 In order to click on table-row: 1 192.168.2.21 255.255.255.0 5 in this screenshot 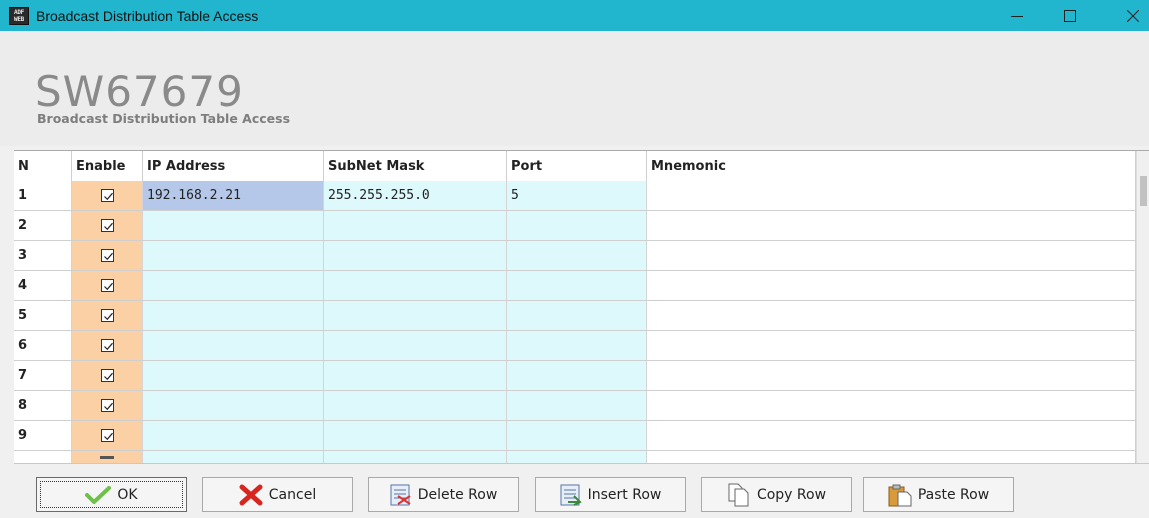, I will do `click(575, 196)`.